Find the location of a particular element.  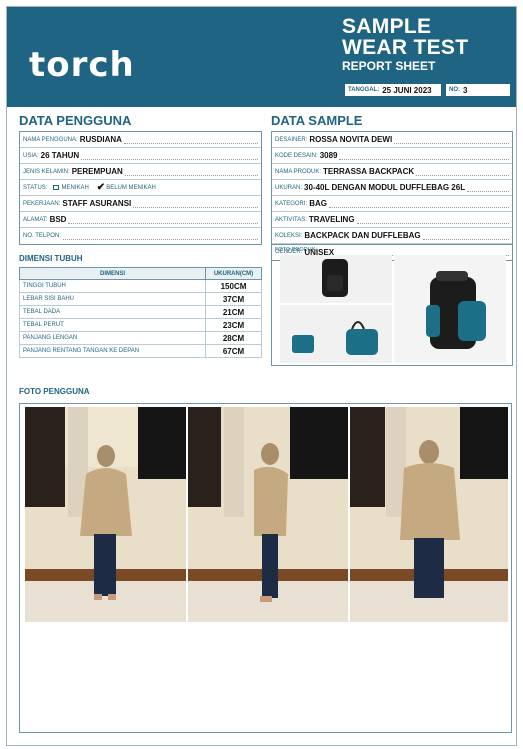

report-title: SAMPLE WEAR TEST REPORT SHEET is located at coordinates (405, 45).